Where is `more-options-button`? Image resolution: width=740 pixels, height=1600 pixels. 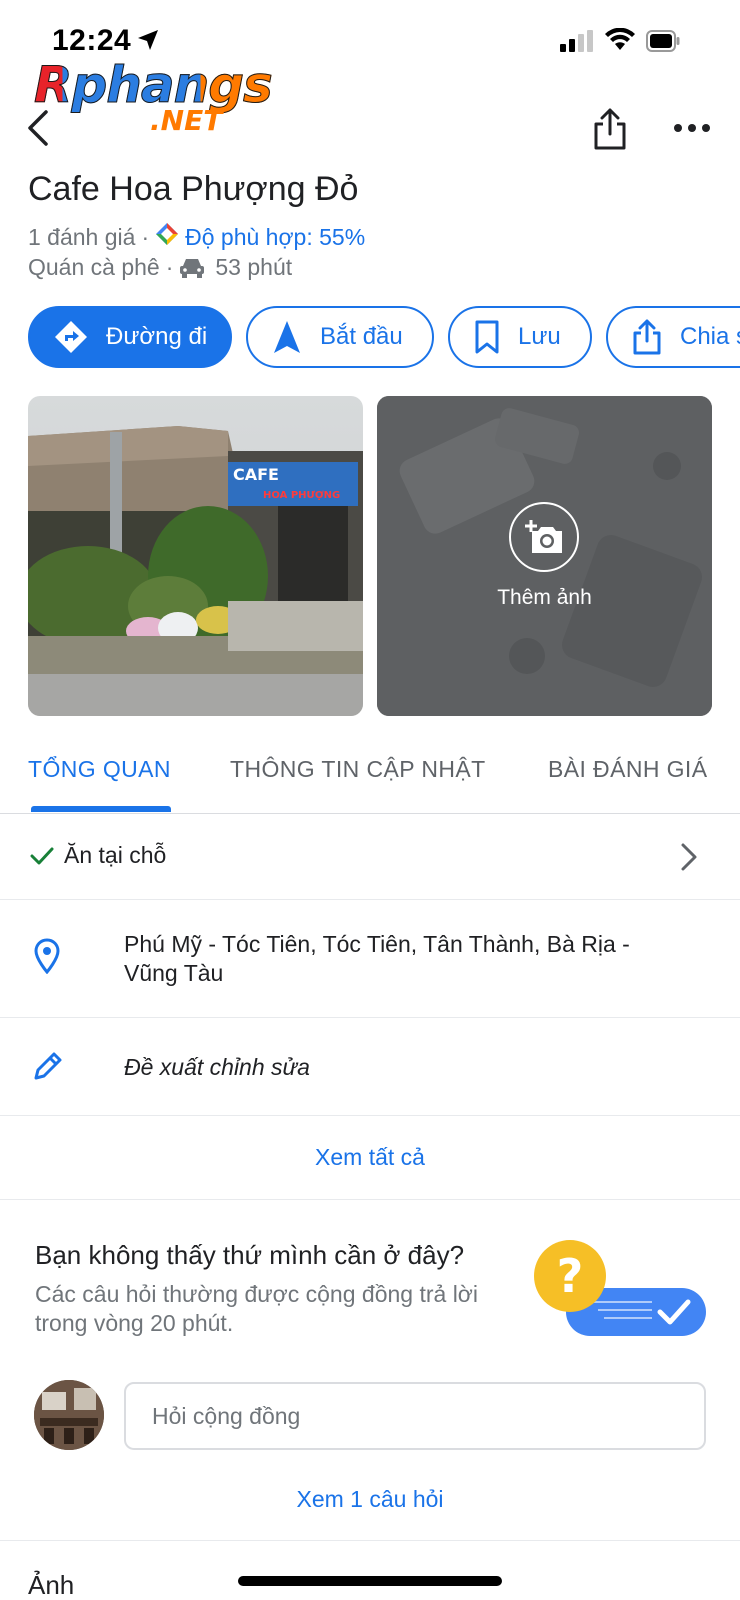
more-options-button is located at coordinates (692, 128).